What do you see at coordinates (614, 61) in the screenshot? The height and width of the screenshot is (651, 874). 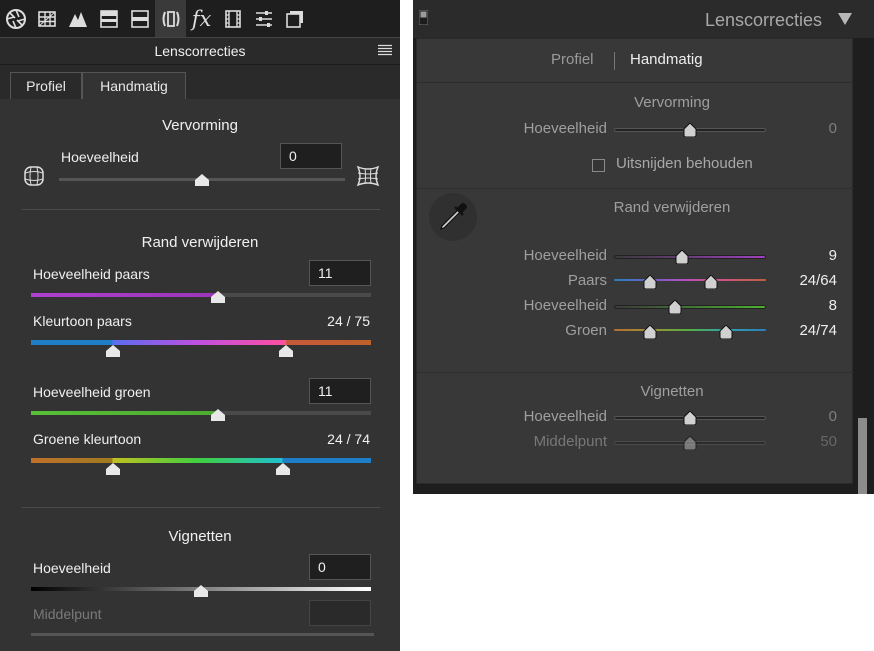 I see `tab-divider` at bounding box center [614, 61].